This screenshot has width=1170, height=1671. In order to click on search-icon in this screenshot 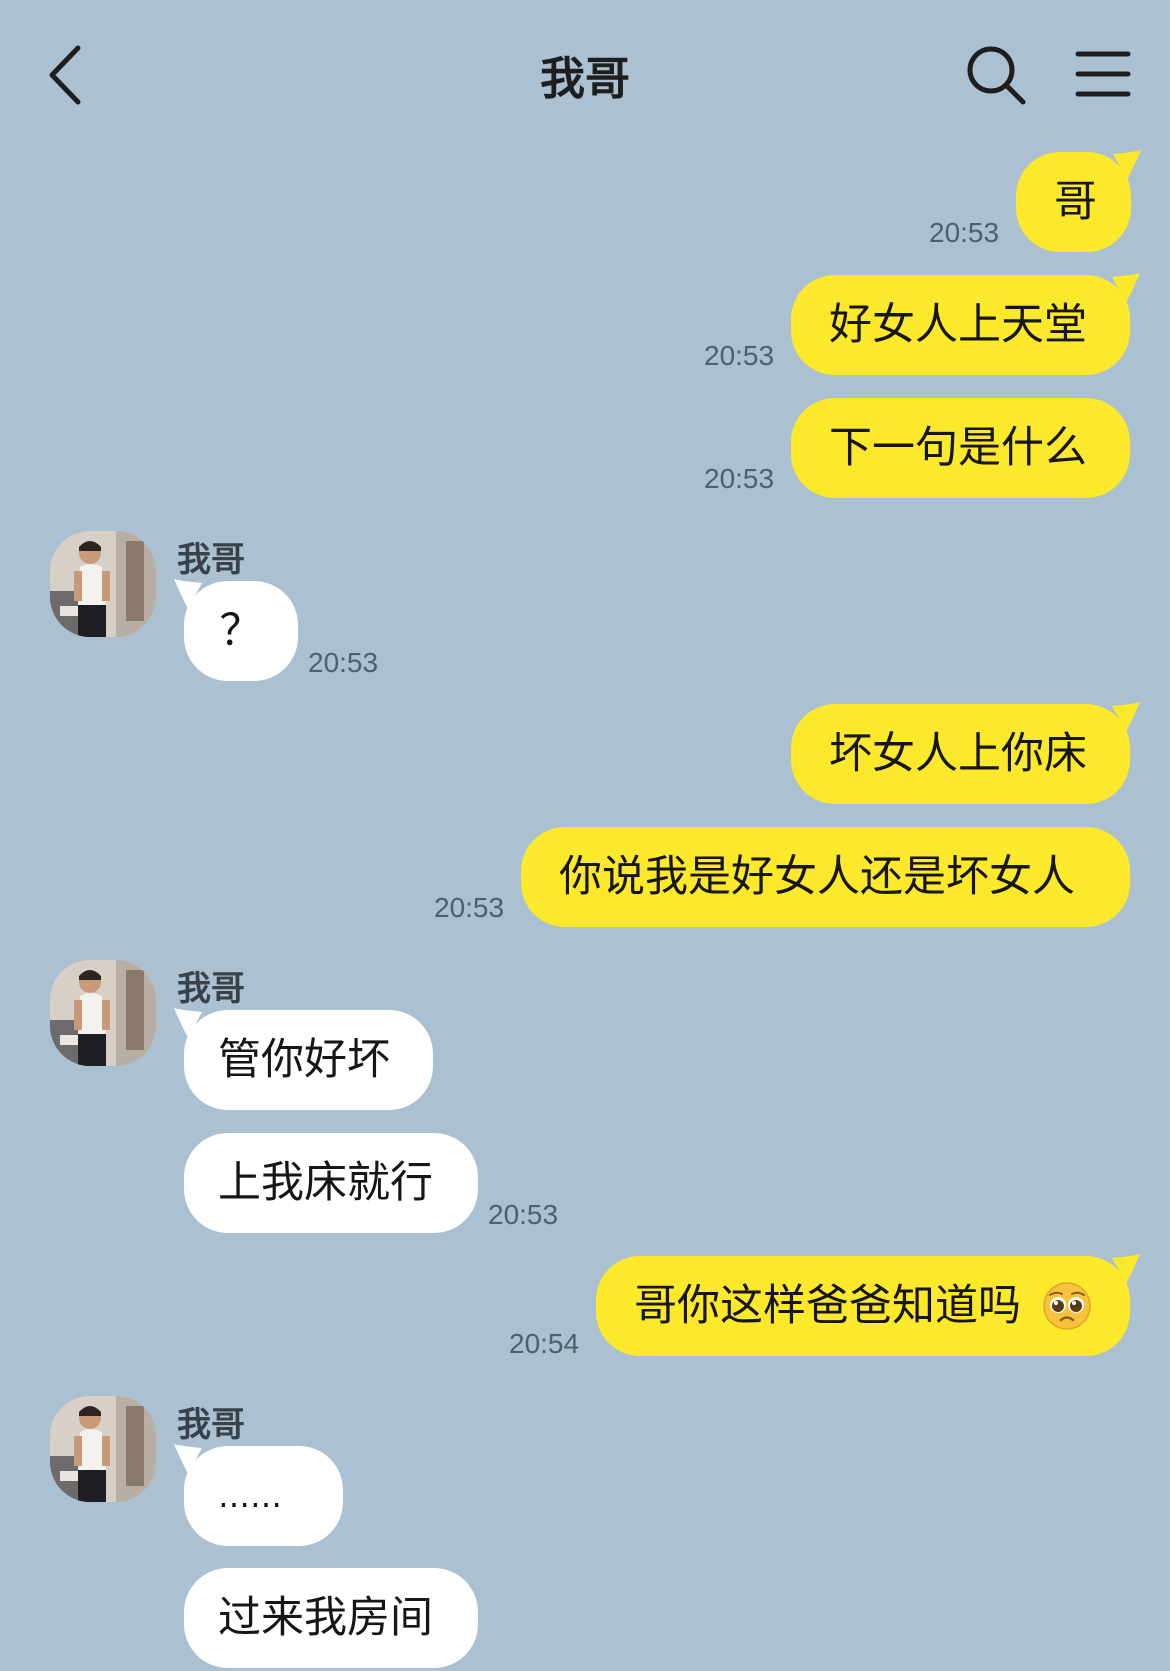, I will do `click(996, 75)`.